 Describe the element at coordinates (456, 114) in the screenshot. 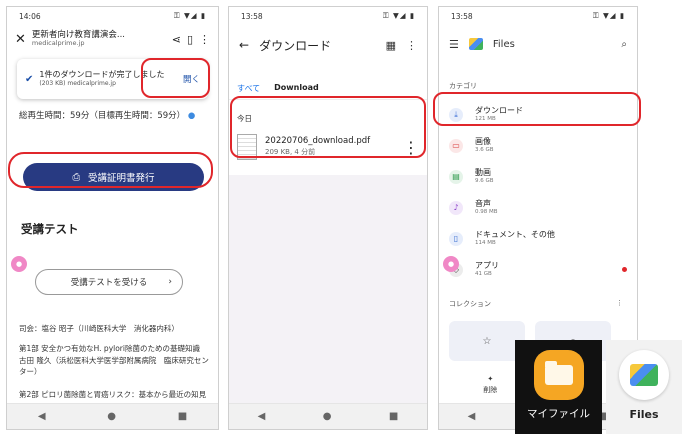

I see `category-icon: ⤓` at that location.